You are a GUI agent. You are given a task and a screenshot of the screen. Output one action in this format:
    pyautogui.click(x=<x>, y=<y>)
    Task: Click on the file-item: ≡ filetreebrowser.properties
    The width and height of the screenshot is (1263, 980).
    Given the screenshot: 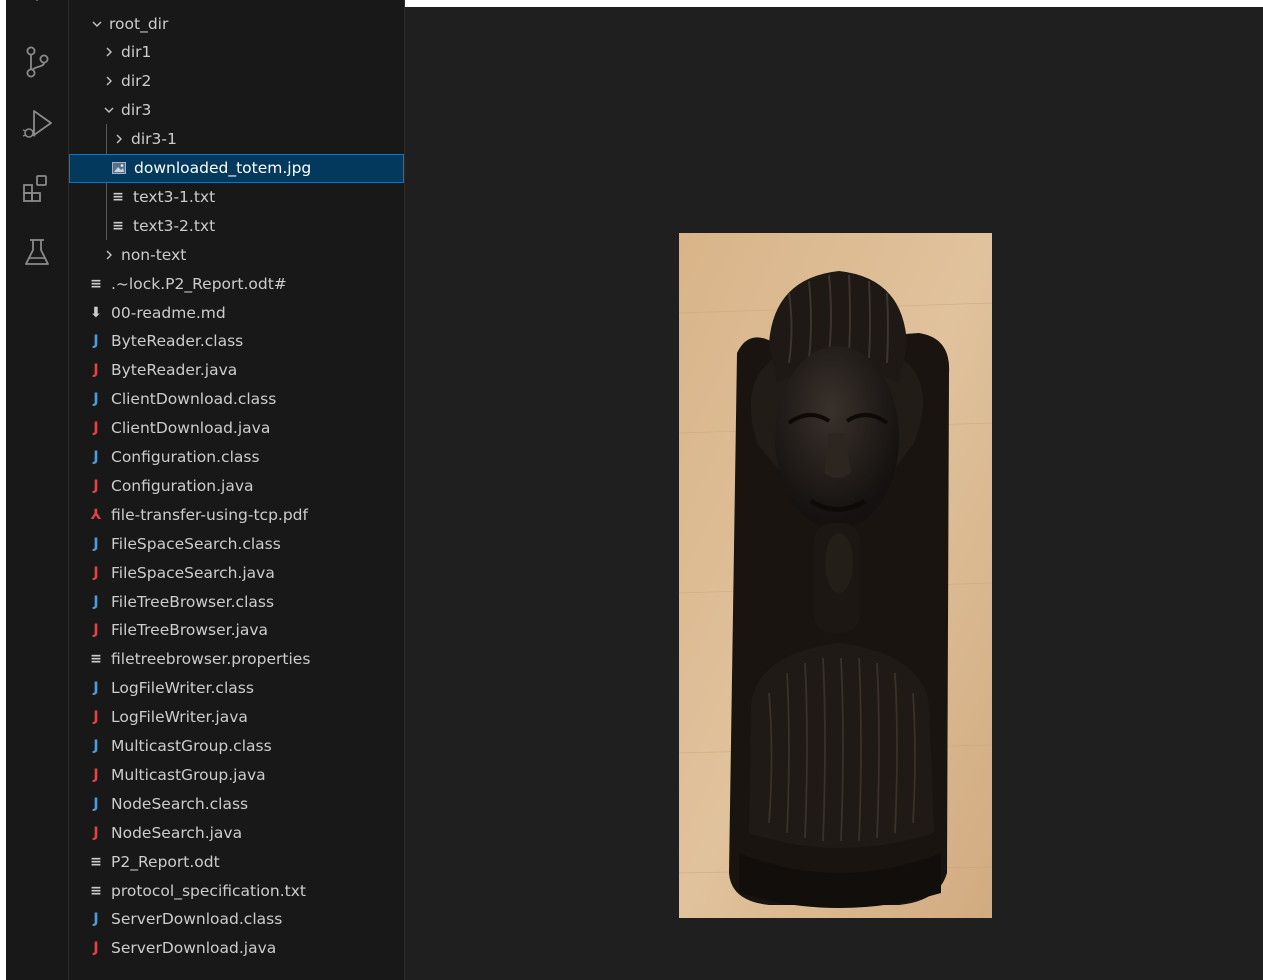 What is the action you would take?
    pyautogui.click(x=236, y=659)
    